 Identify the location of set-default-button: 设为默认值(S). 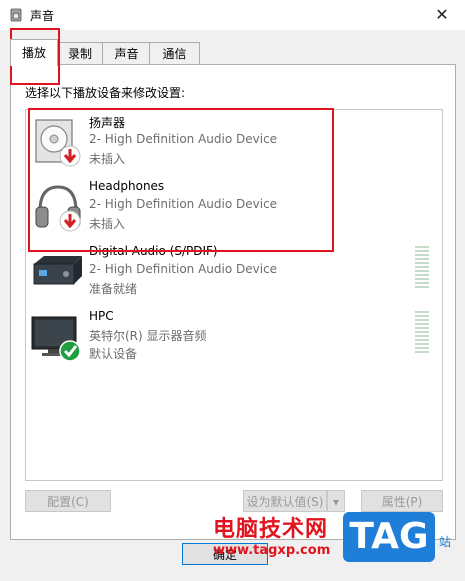
(285, 501).